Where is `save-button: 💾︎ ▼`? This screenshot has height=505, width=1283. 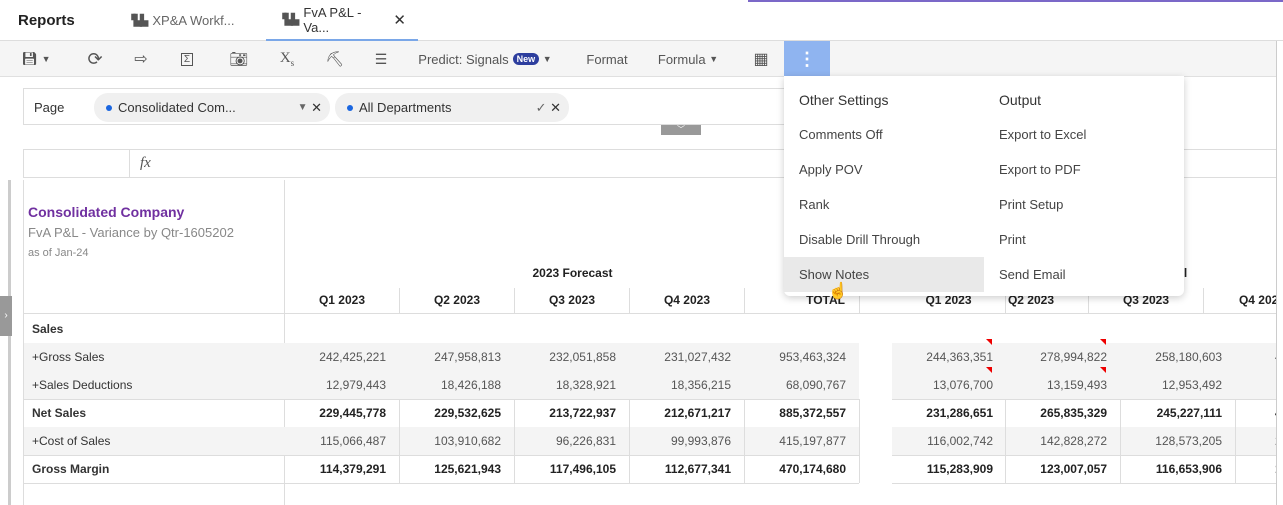 save-button: 💾︎ ▼ is located at coordinates (36, 59).